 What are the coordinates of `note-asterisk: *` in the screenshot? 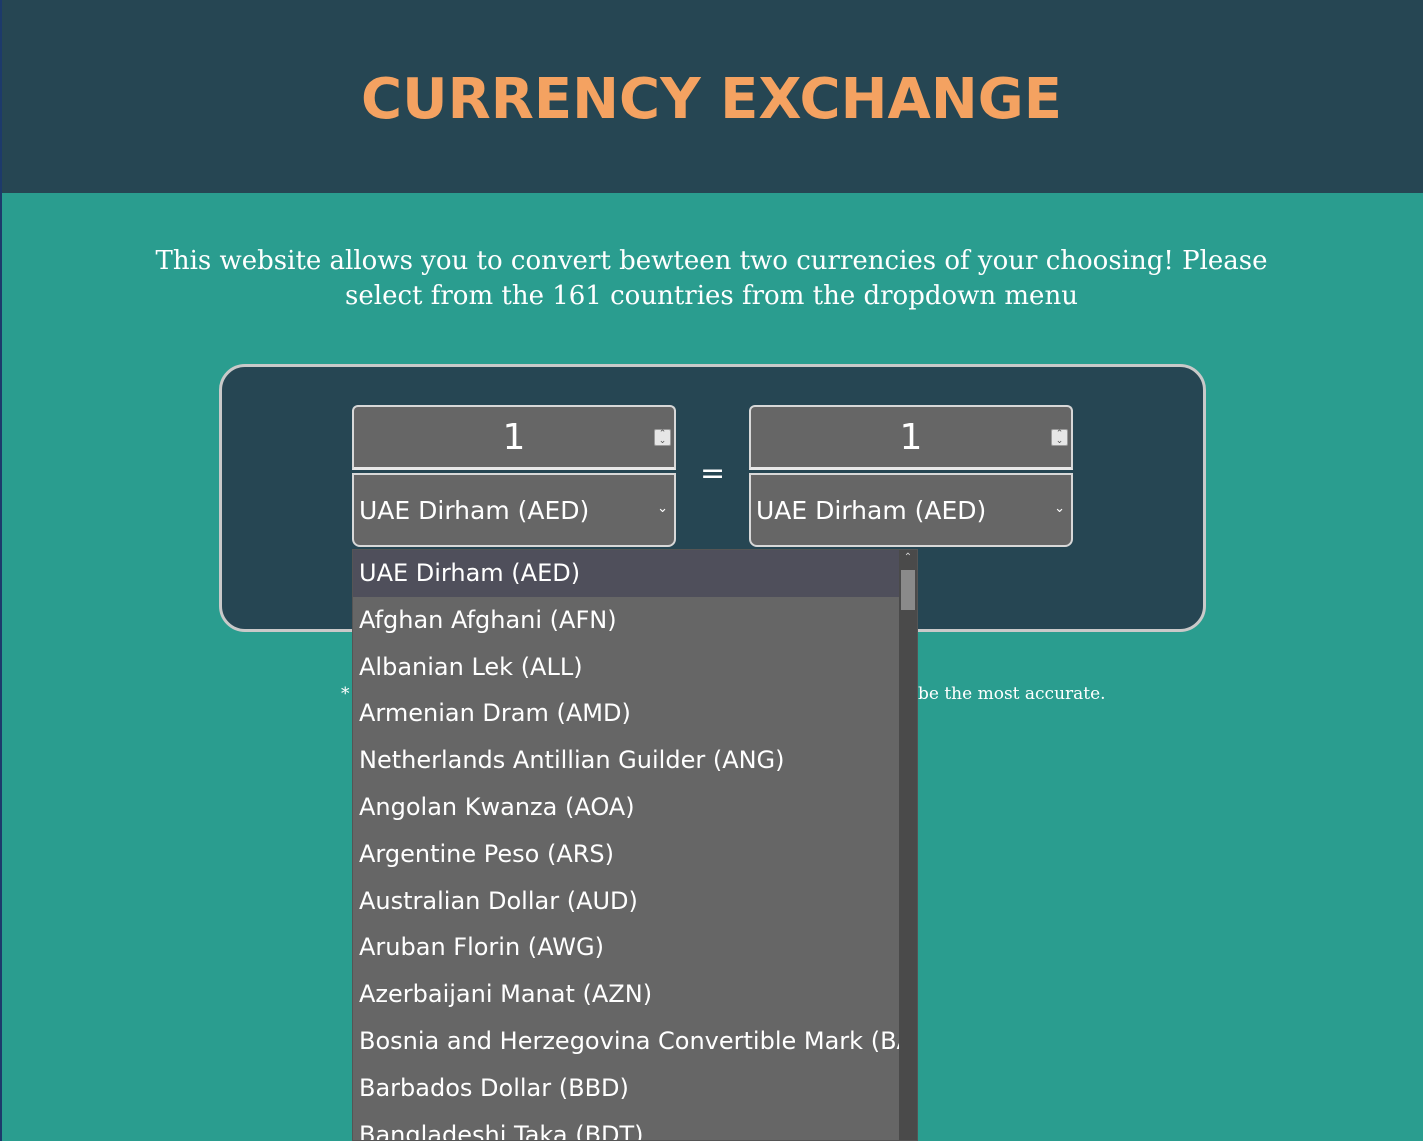 It's located at (345, 694).